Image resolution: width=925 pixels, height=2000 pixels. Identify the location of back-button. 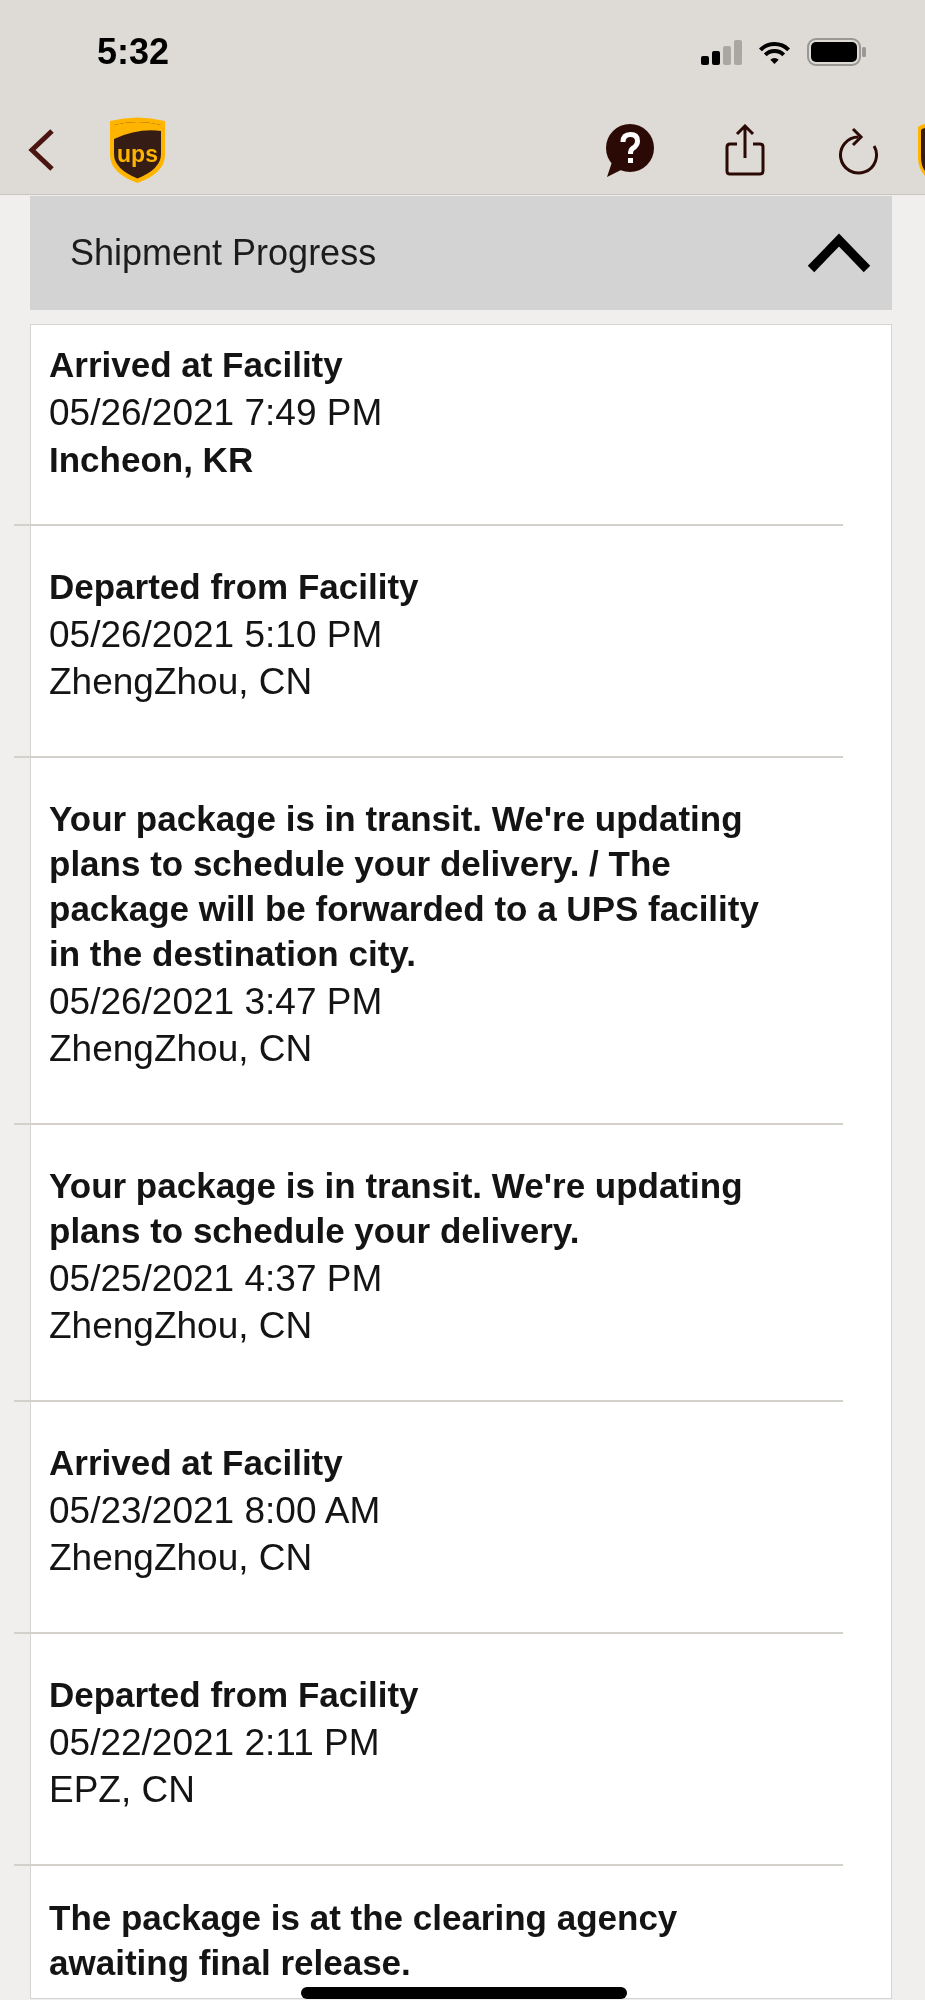
(41, 149).